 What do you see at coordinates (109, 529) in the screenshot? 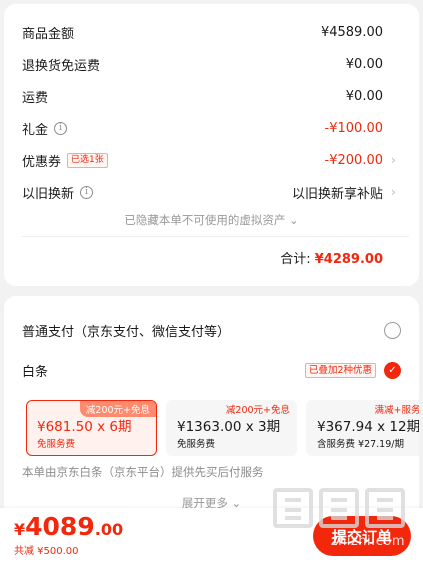
I see `amount-decimal: .00` at bounding box center [109, 529].